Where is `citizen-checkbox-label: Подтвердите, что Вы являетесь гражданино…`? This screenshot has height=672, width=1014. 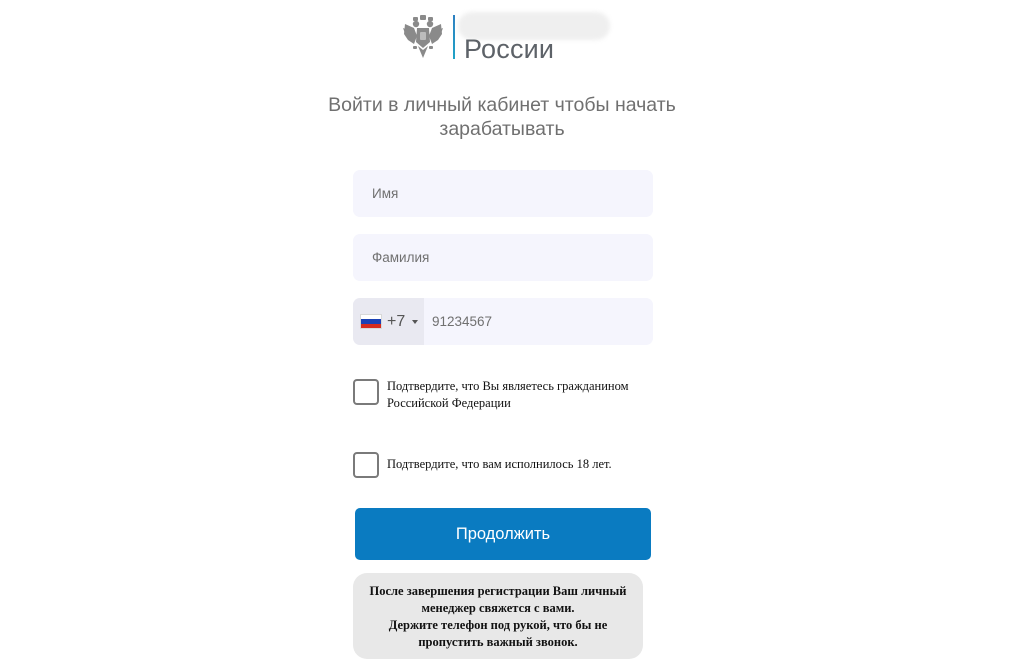
citizen-checkbox-label: Подтвердите, что Вы являетесь гражданино… is located at coordinates (508, 394).